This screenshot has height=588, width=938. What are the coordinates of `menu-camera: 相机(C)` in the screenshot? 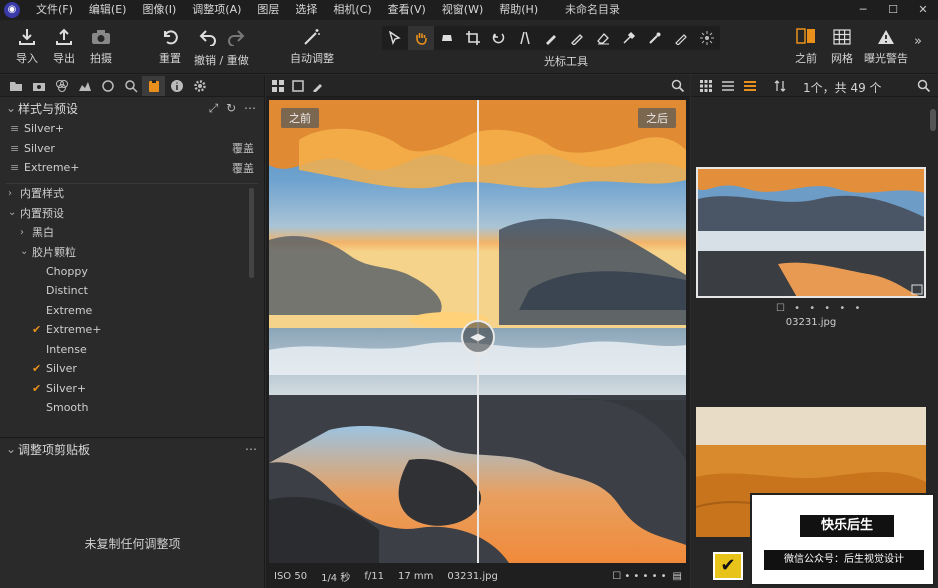 It's located at (352, 10).